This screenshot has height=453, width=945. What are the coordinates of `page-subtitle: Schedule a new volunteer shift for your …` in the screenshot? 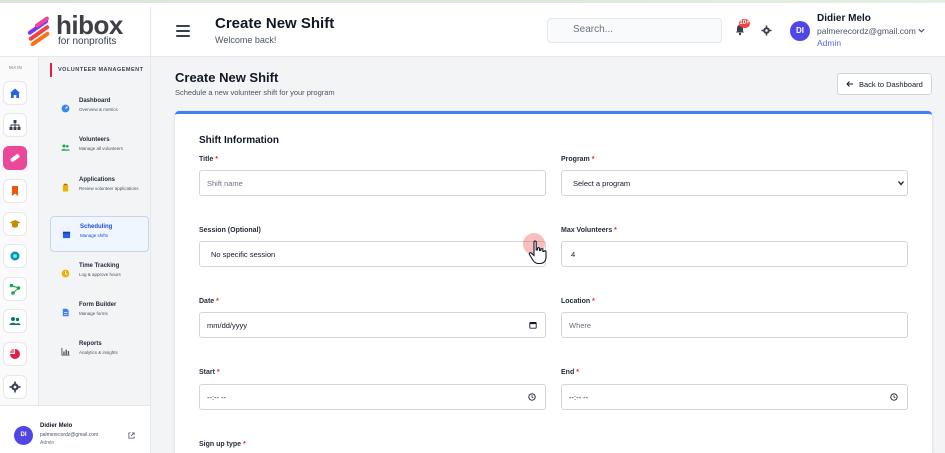 It's located at (255, 92).